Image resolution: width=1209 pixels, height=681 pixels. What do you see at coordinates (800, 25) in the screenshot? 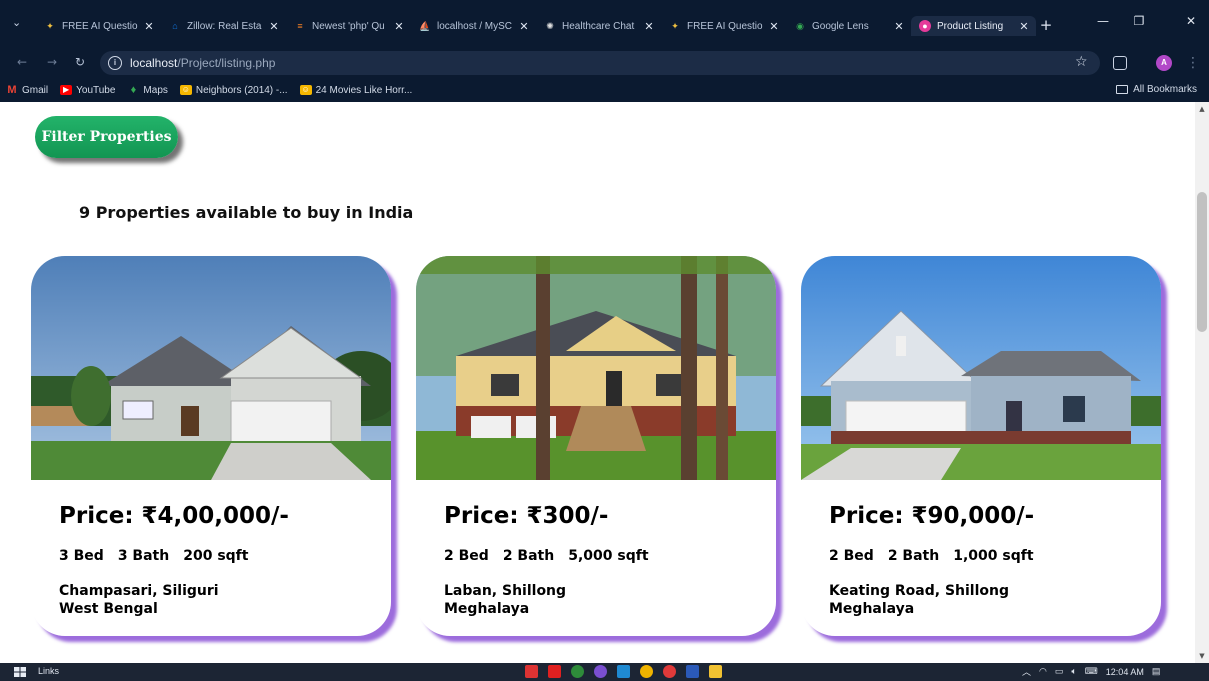
I see `google-lens-icon: ◉` at bounding box center [800, 25].